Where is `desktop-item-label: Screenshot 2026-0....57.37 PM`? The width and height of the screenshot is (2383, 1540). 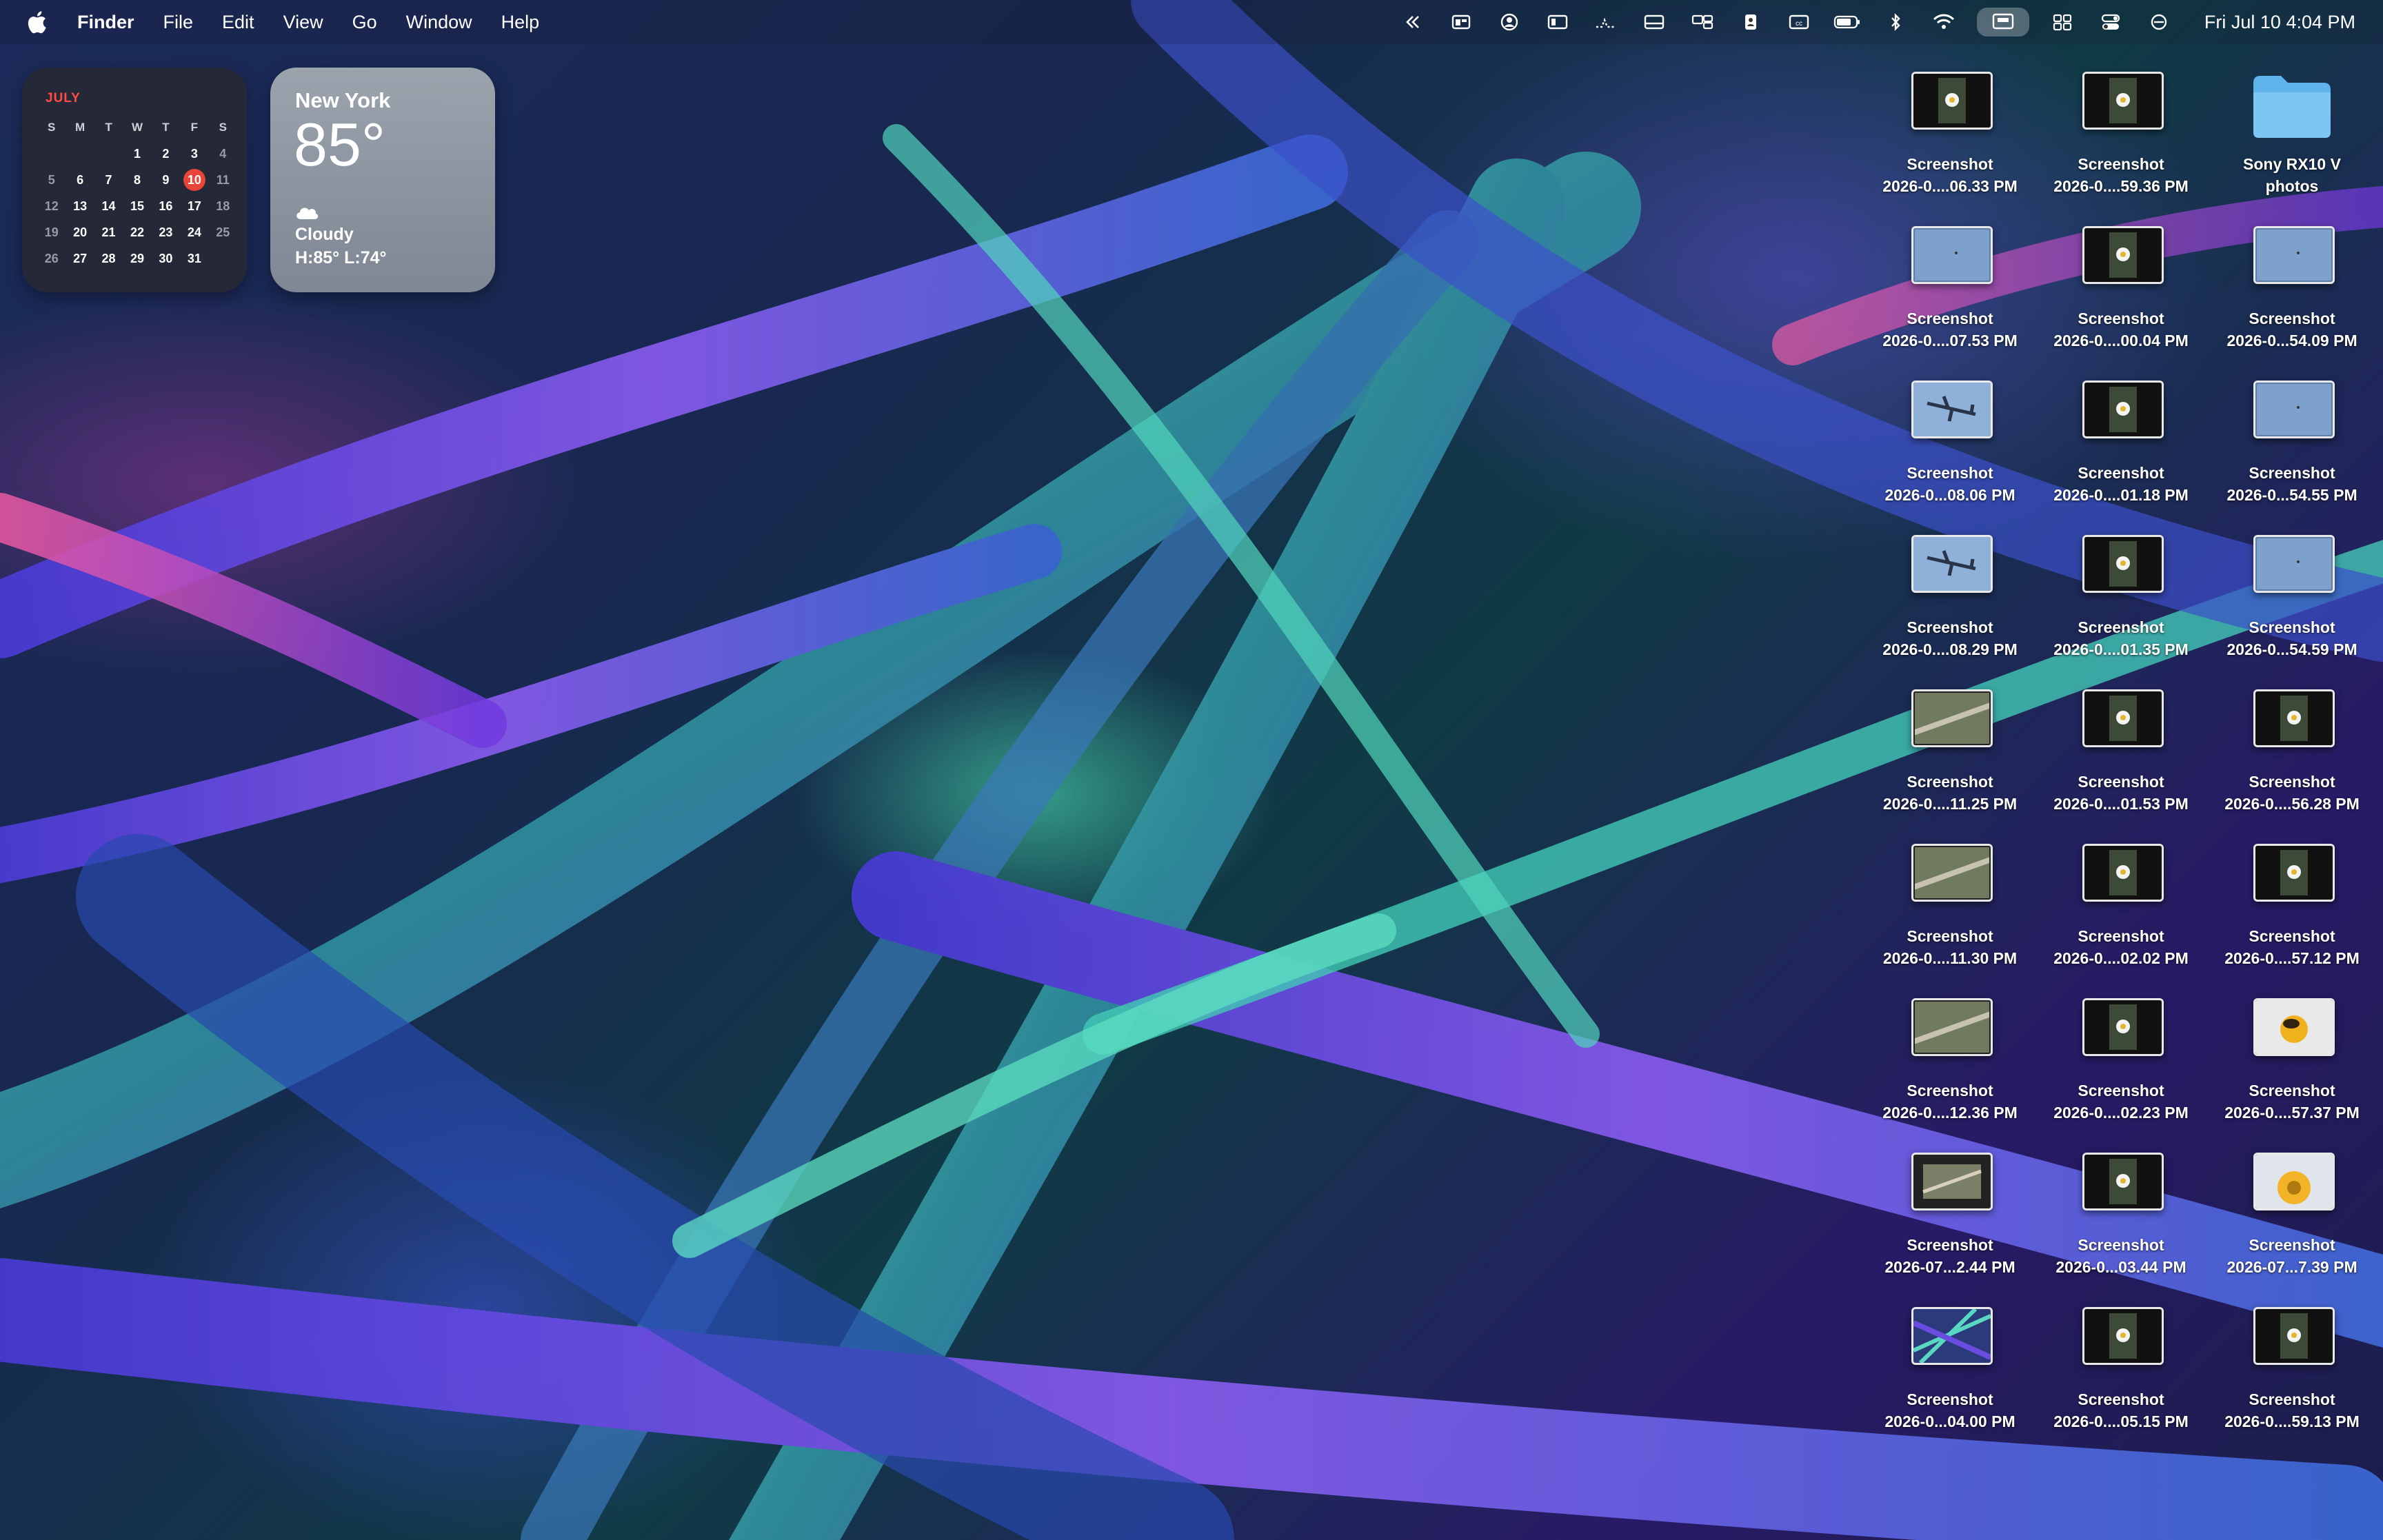 desktop-item-label: Screenshot 2026-0....57.37 PM is located at coordinates (2292, 1102).